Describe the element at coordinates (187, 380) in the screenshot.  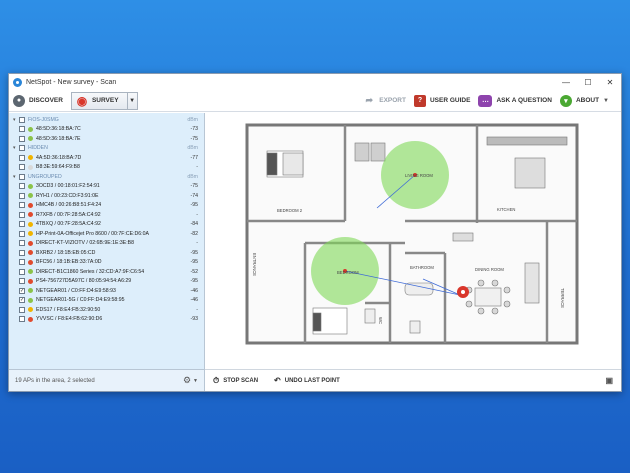
I see `gear-icon: ⚙` at that location.